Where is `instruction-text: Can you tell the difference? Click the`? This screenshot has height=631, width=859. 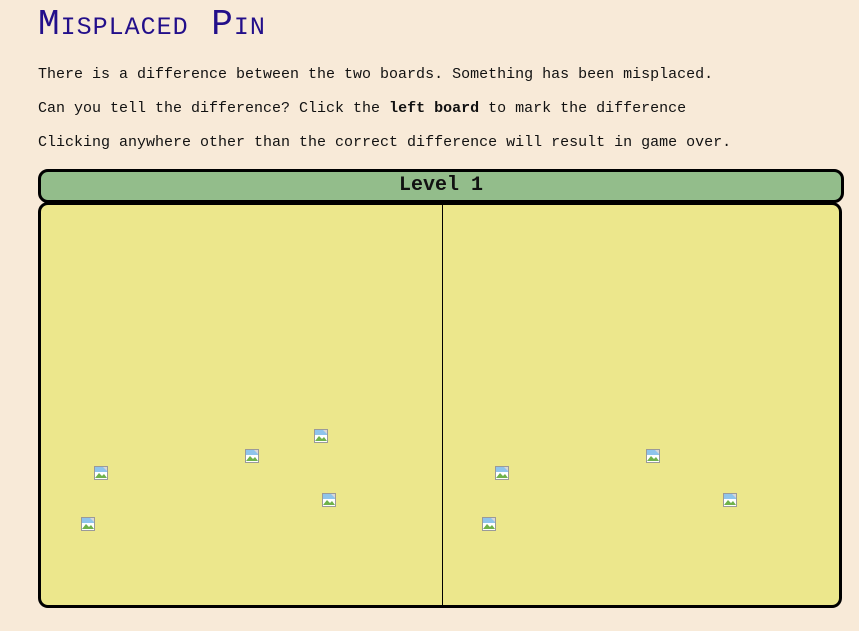
instruction-text: Can you tell the difference? Click the is located at coordinates (214, 108).